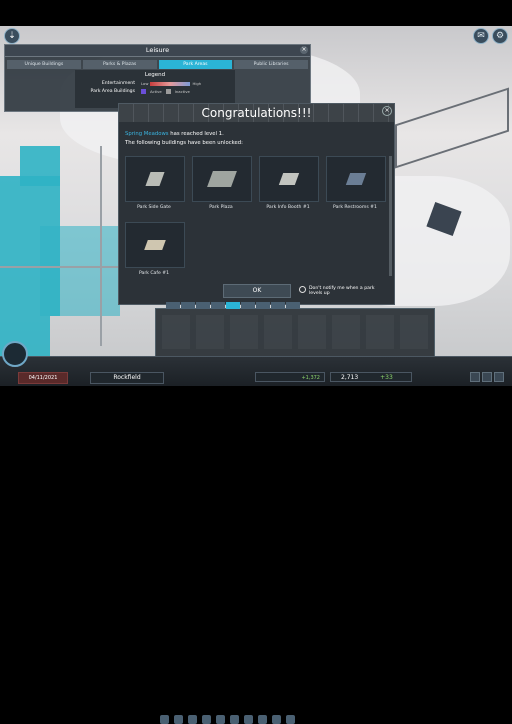 This screenshot has height=724, width=512. Describe the element at coordinates (197, 134) in the screenshot. I see `level-text: has reached level 1.` at that location.